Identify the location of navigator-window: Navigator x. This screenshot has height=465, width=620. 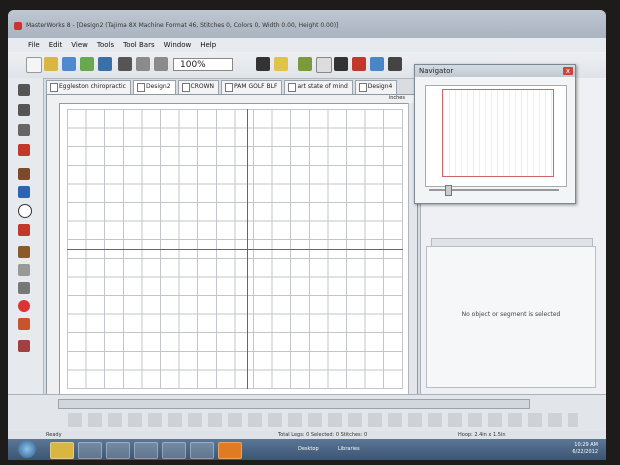
(495, 134).